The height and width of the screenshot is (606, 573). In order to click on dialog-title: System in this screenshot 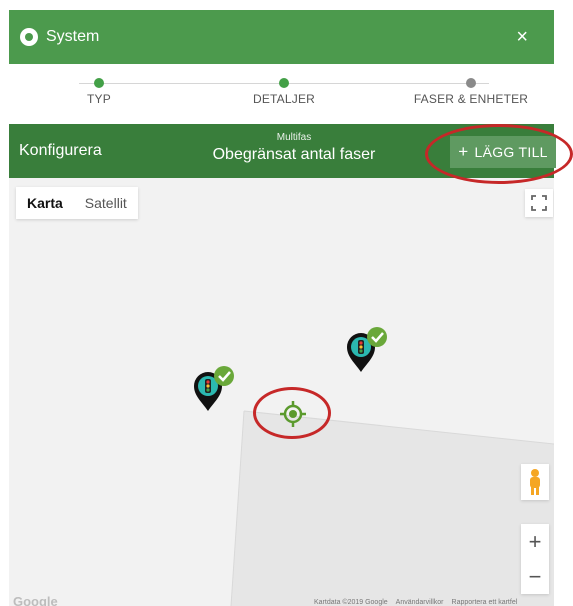, I will do `click(73, 36)`.